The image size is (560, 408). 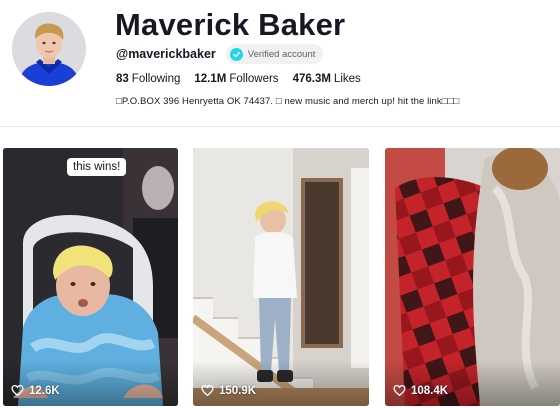 I want to click on view-count-value: 12.6K, so click(x=44, y=390).